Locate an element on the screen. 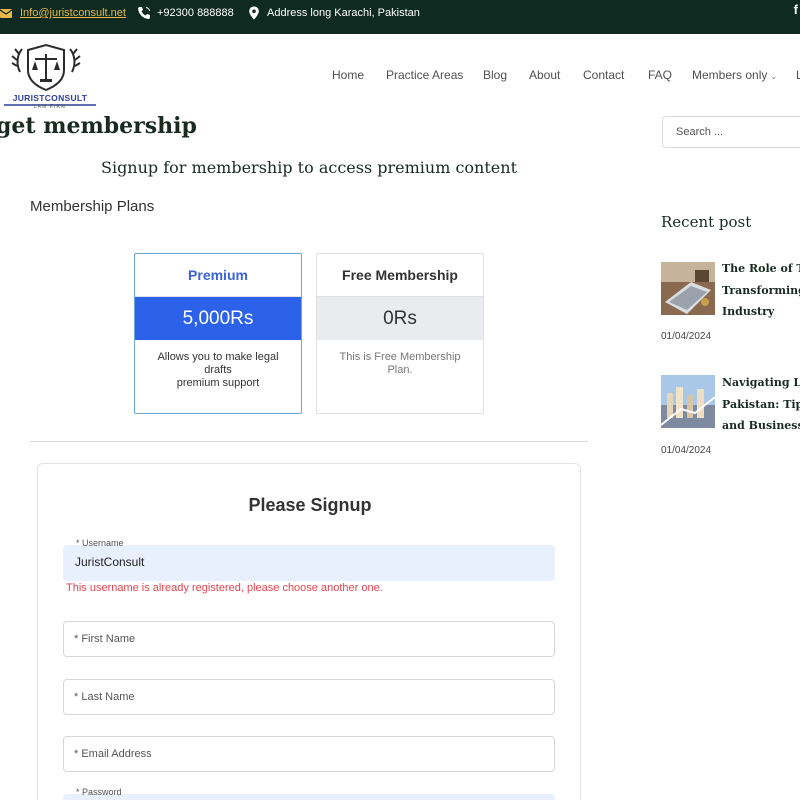  username-field: * Username JuristConsult is located at coordinates (309, 559).